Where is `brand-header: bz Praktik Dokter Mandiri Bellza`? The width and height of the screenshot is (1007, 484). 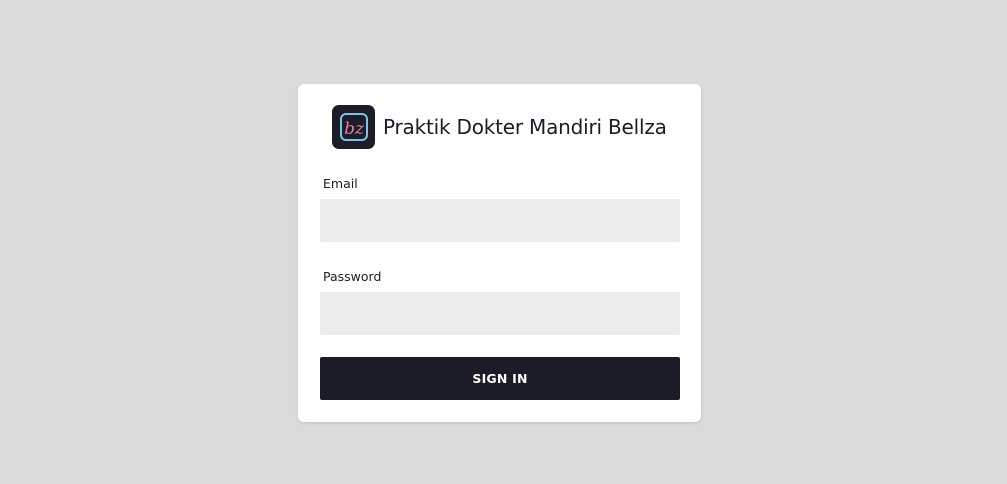
brand-header: bz Praktik Dokter Mandiri Bellza is located at coordinates (499, 127).